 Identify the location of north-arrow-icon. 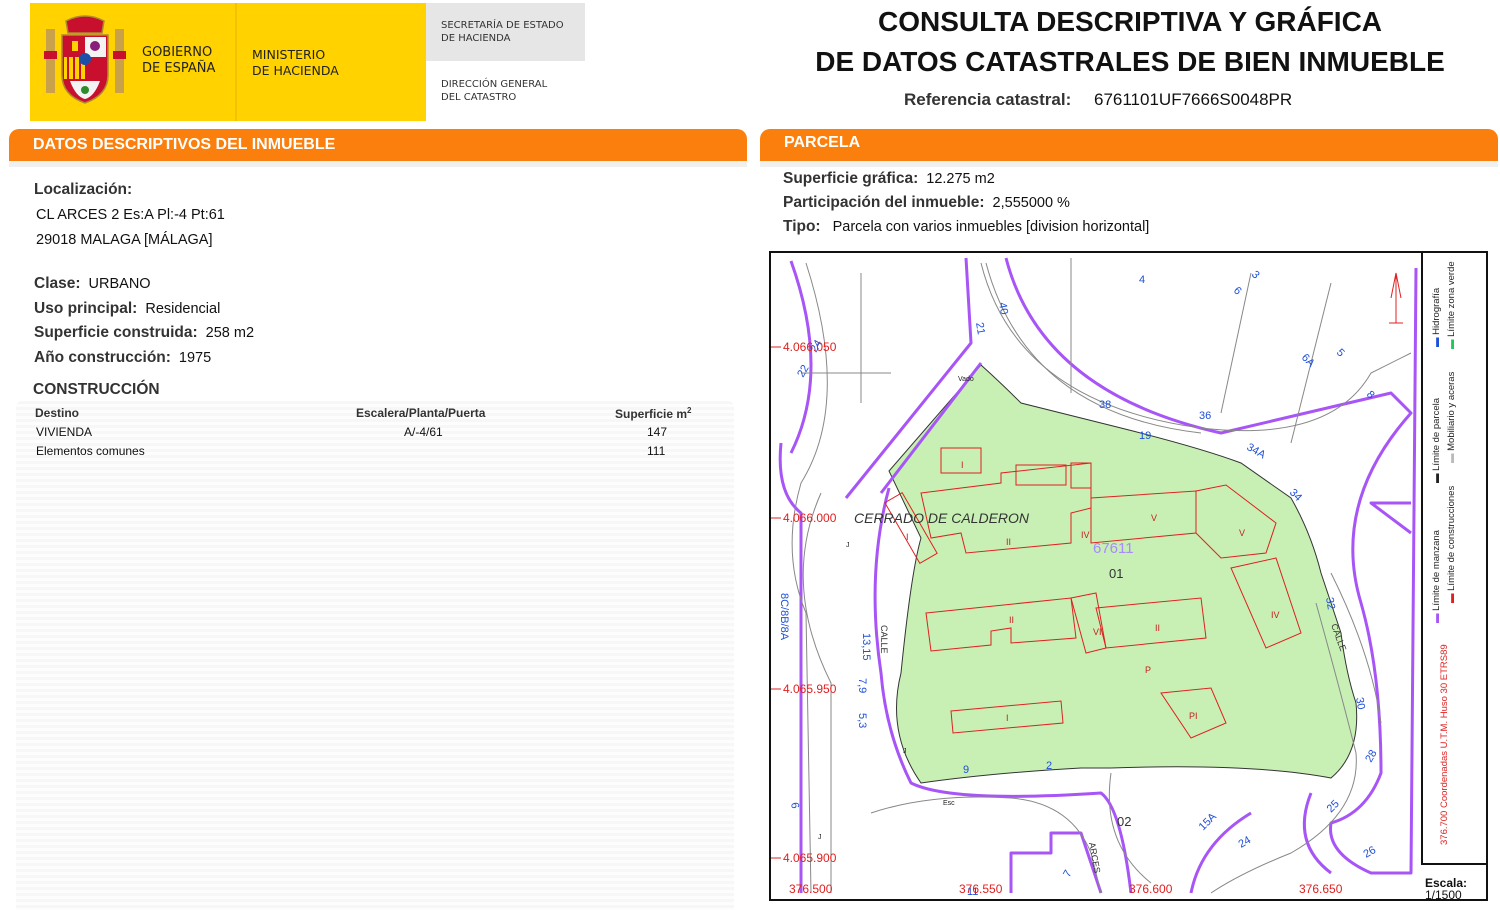
(1396, 298).